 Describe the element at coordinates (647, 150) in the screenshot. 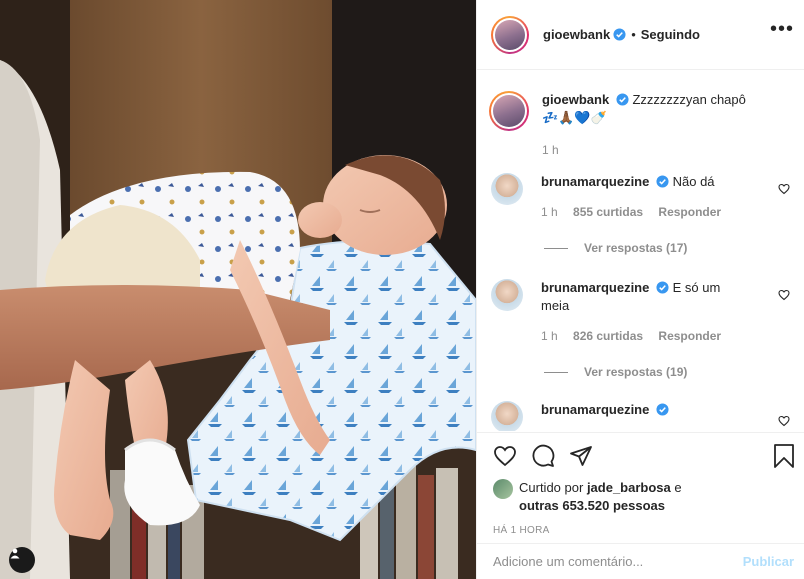

I see `caption-meta: 1 h` at that location.